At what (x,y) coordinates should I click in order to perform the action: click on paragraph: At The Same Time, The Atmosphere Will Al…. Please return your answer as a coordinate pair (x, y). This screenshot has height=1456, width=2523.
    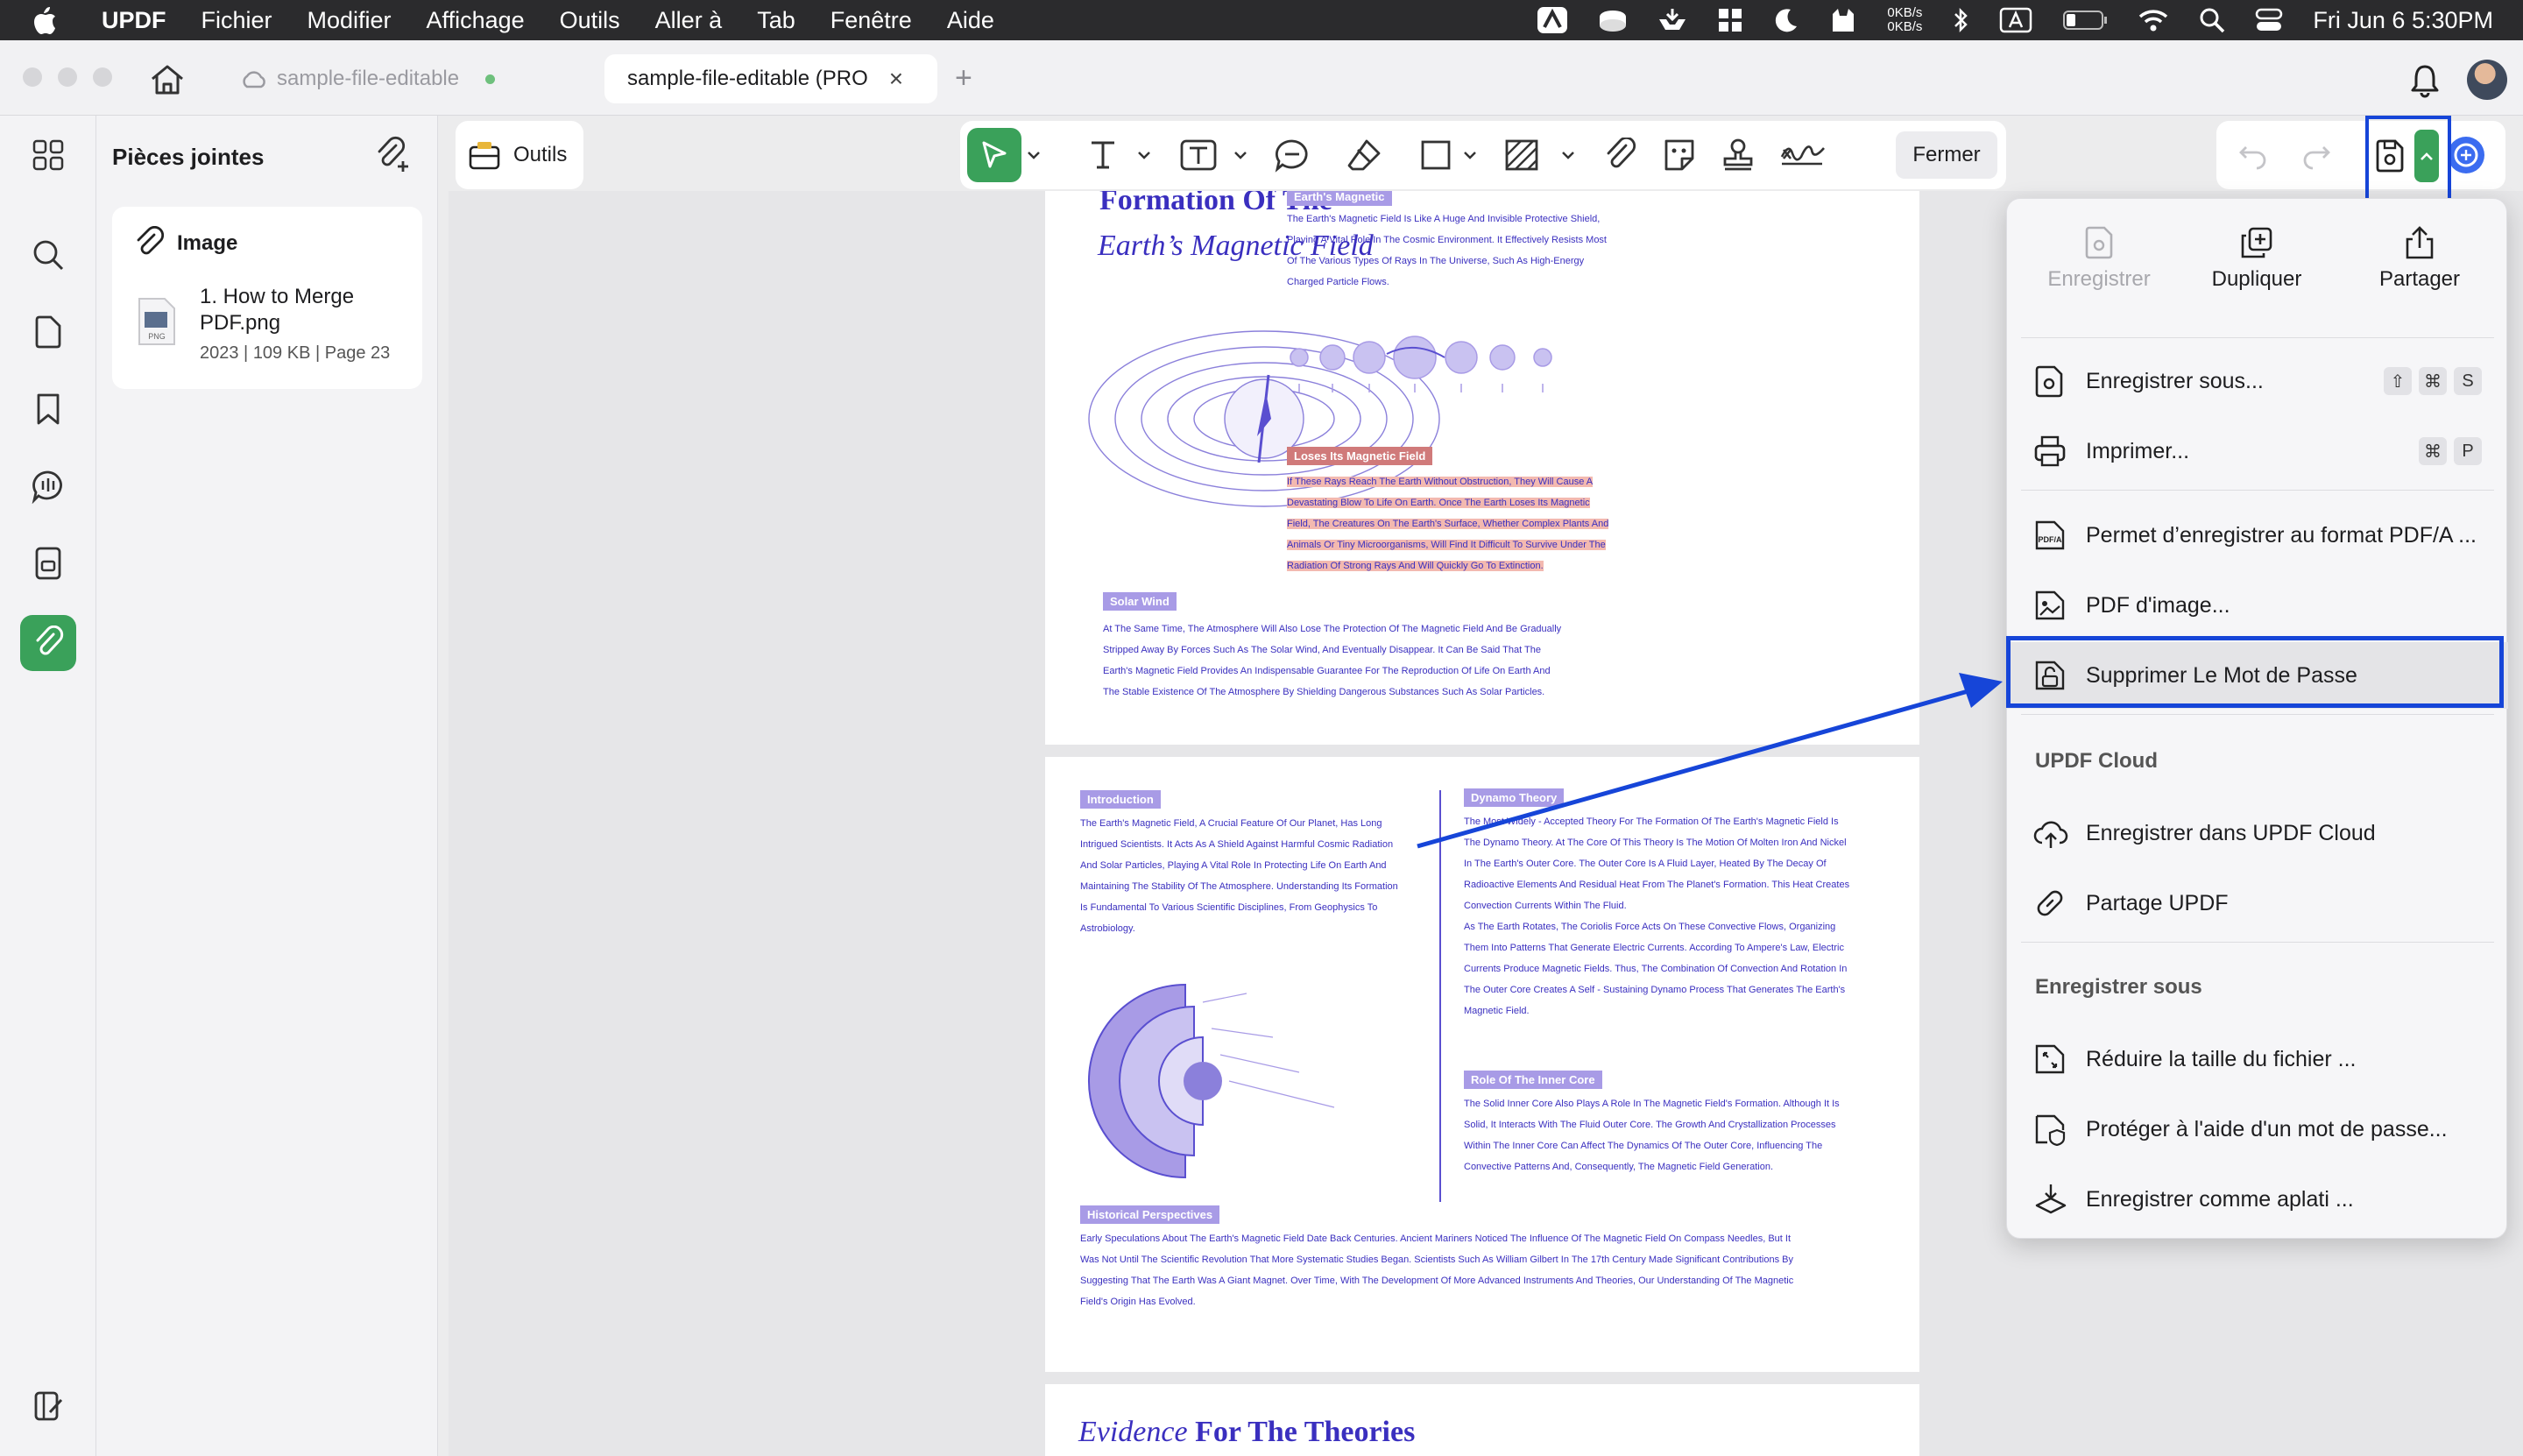
    Looking at the image, I should click on (1332, 660).